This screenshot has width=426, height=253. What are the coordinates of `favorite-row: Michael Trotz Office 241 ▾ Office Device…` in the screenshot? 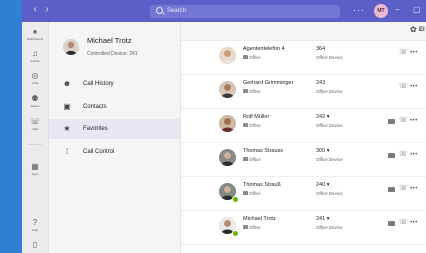 It's located at (303, 227).